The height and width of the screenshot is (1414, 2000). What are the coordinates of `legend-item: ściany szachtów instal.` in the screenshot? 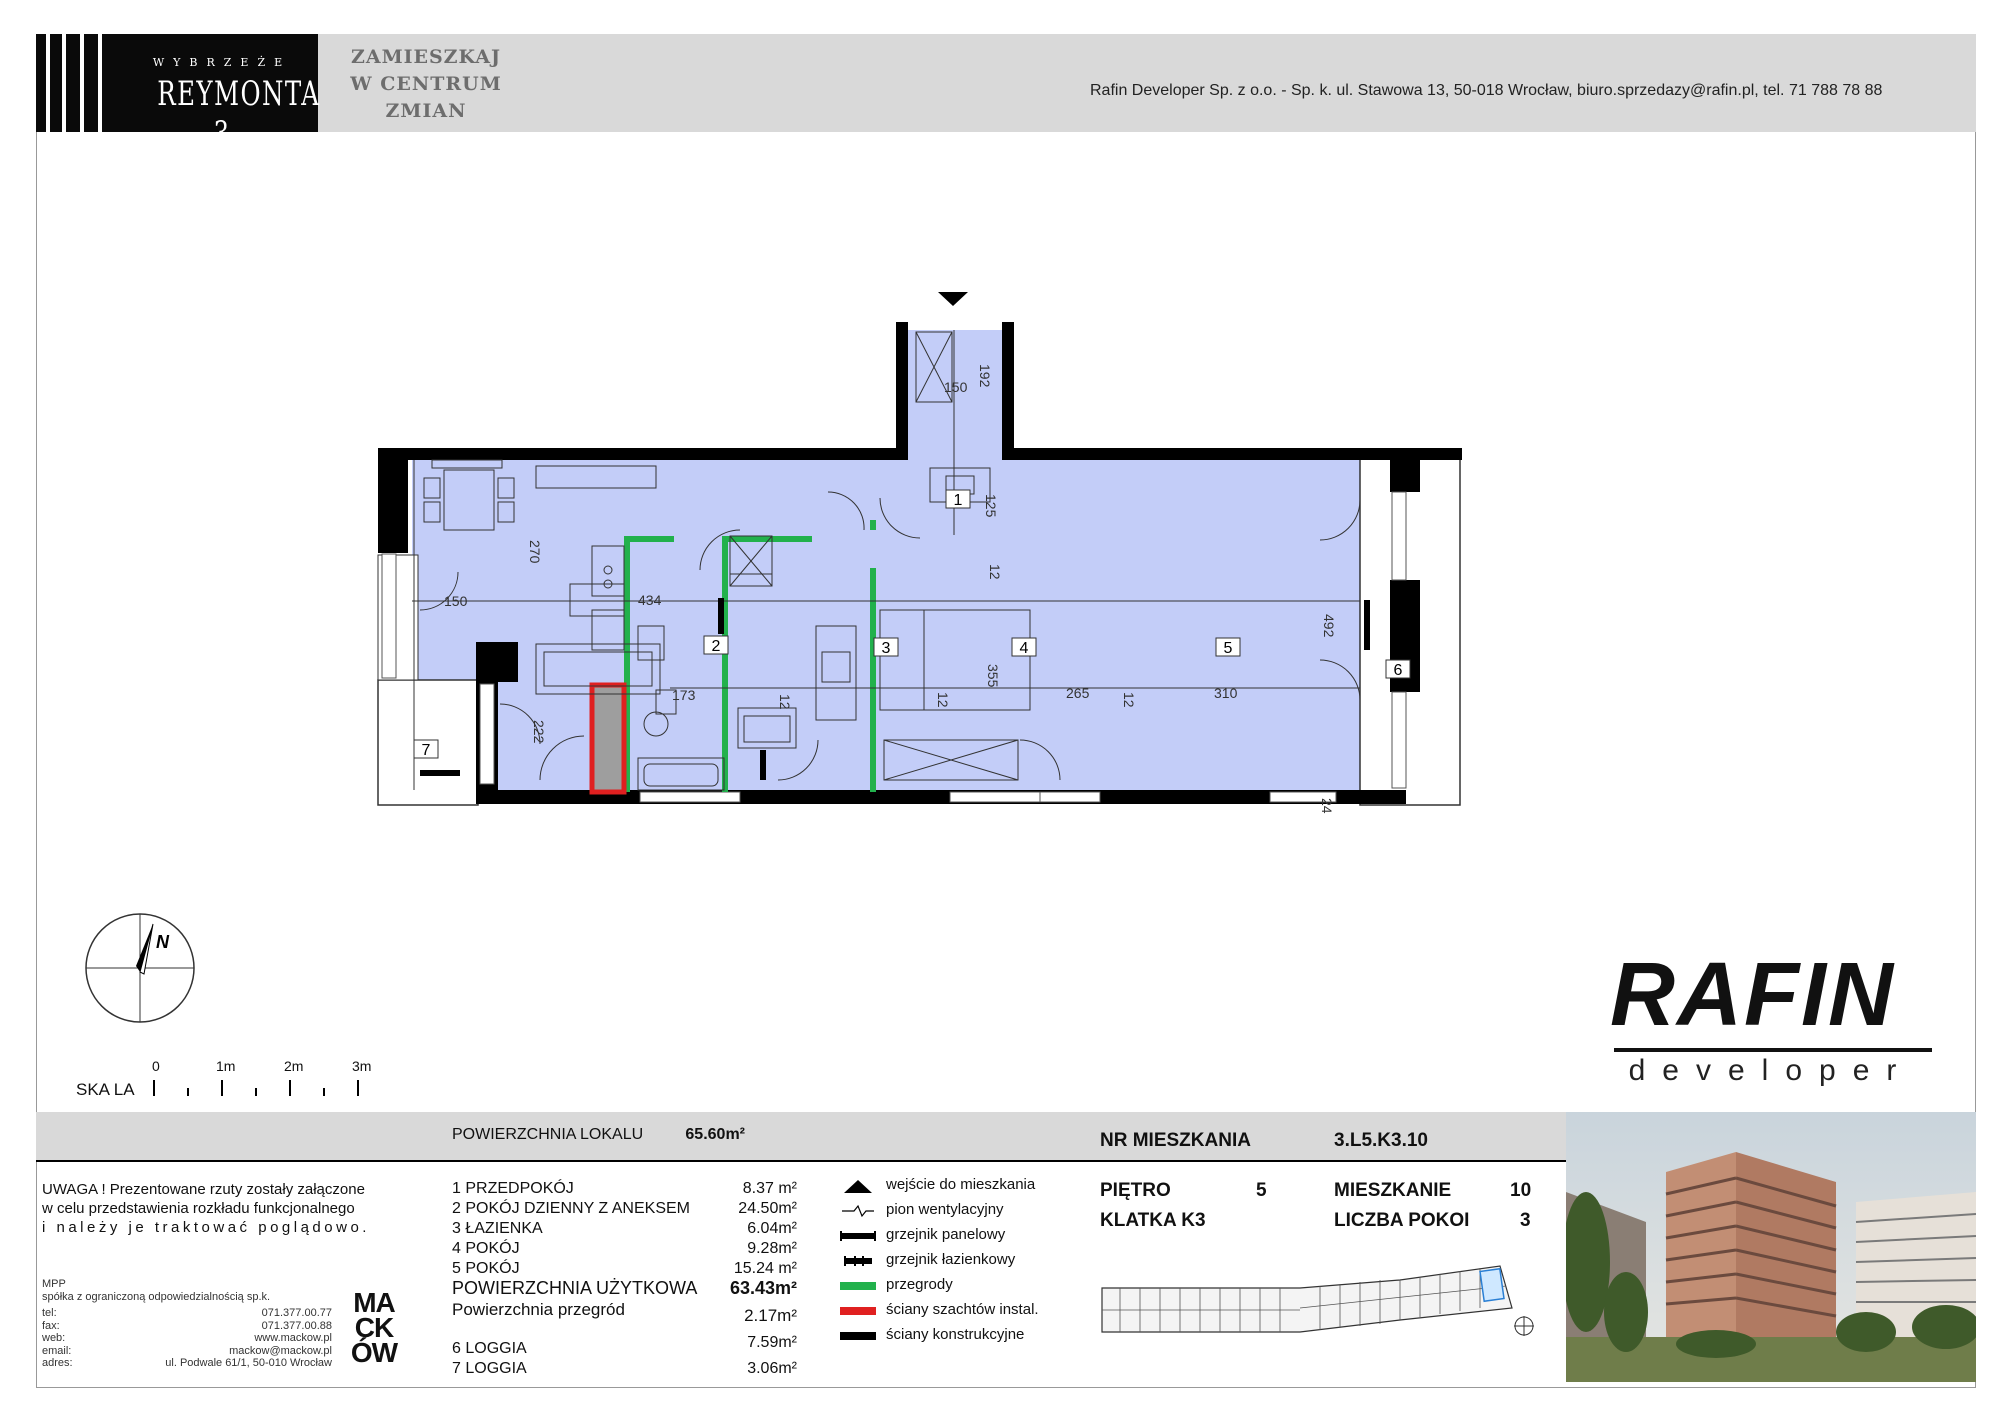 It's located at (970, 1312).